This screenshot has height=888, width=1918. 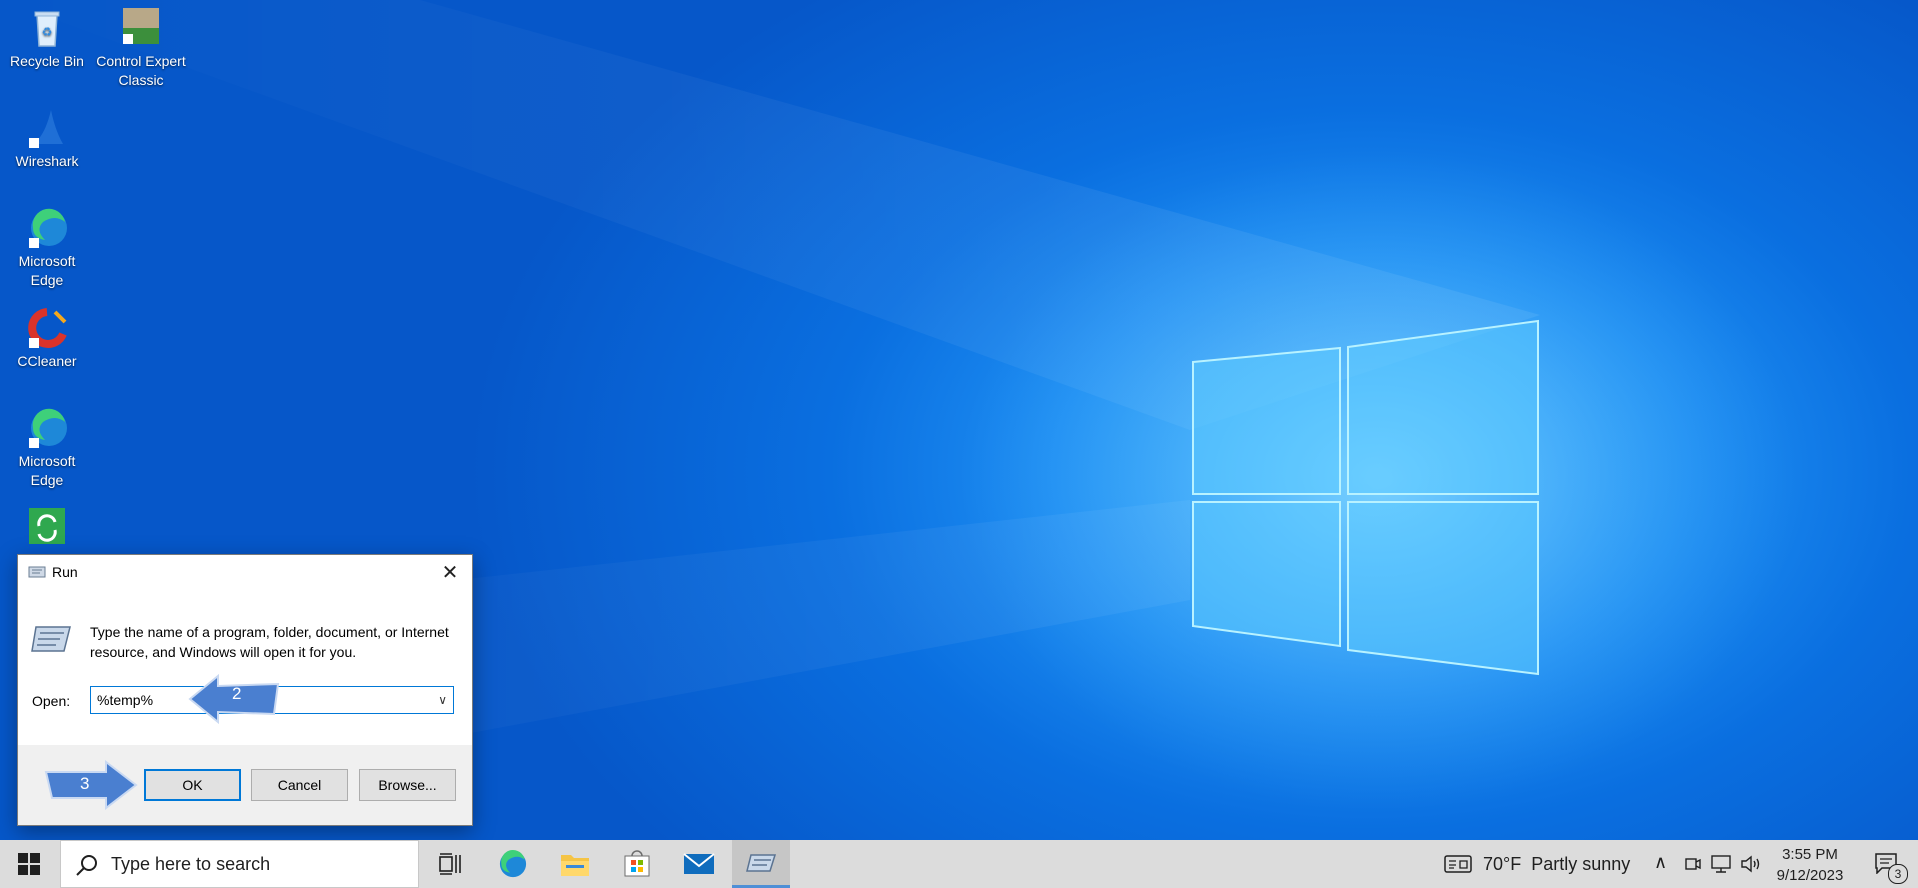 I want to click on notification-center-button: 3, so click(x=1890, y=864).